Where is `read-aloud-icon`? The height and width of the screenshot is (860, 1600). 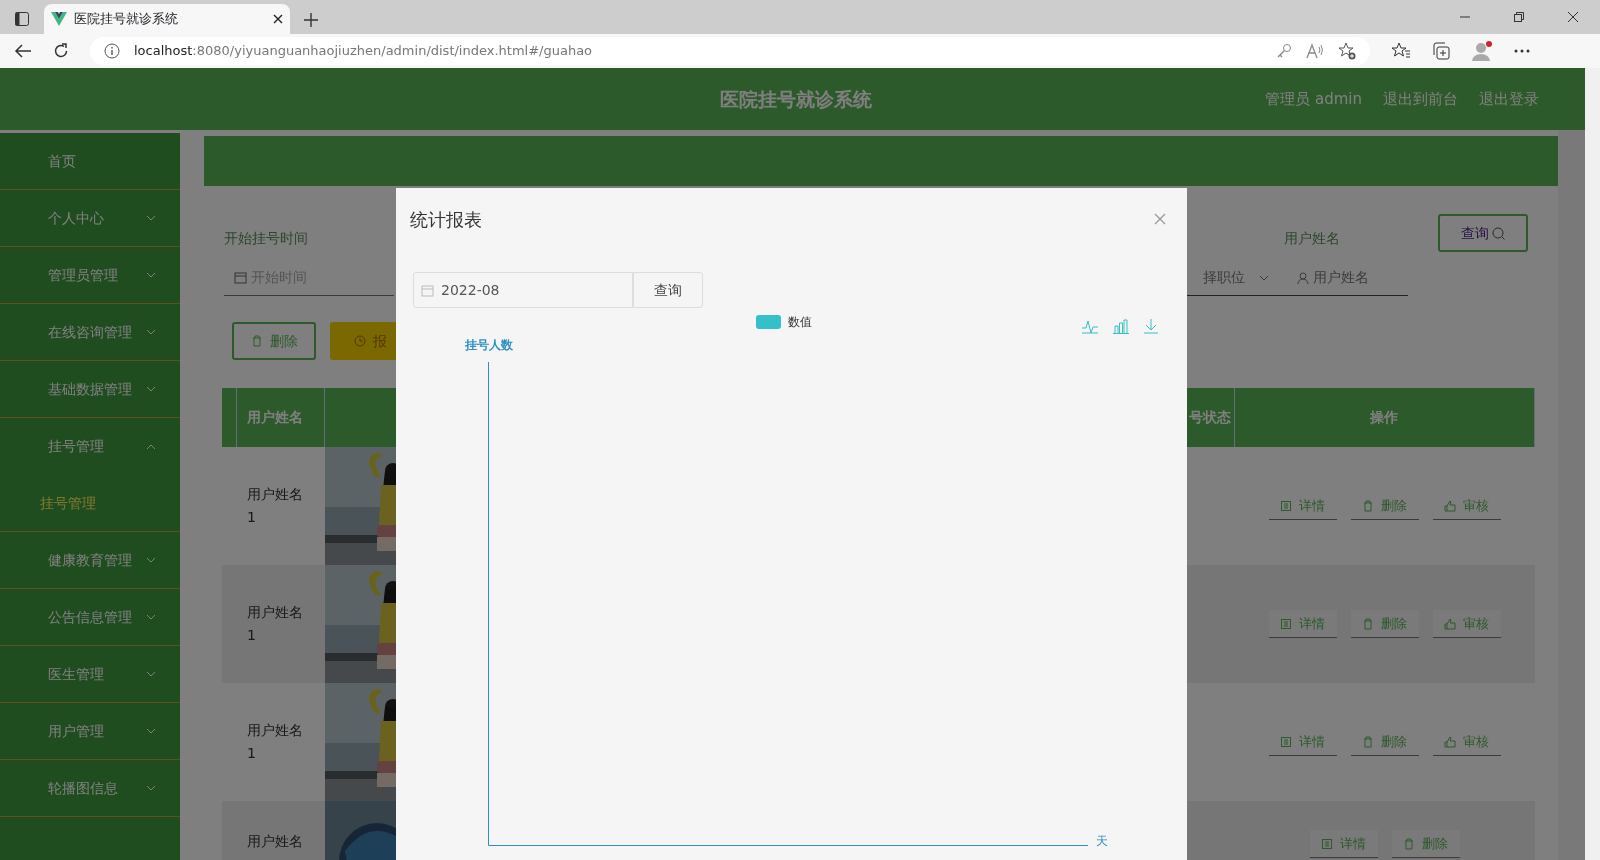 read-aloud-icon is located at coordinates (1315, 51).